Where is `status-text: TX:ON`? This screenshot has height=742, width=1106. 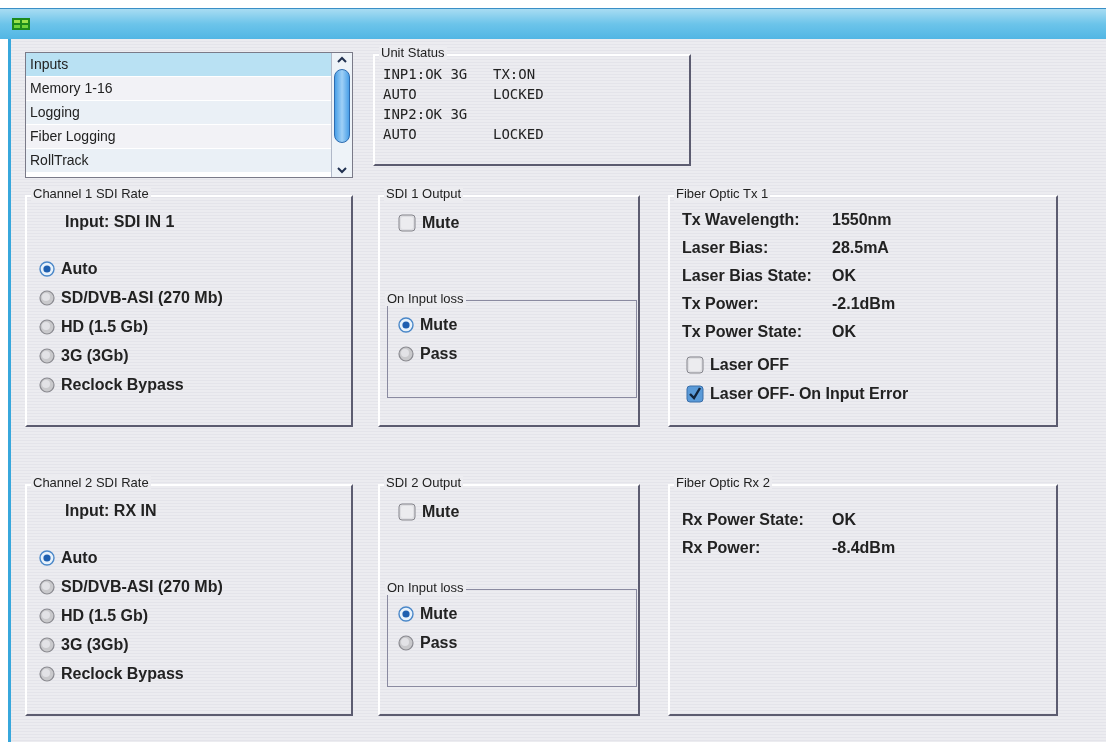
status-text: TX:ON is located at coordinates (515, 74).